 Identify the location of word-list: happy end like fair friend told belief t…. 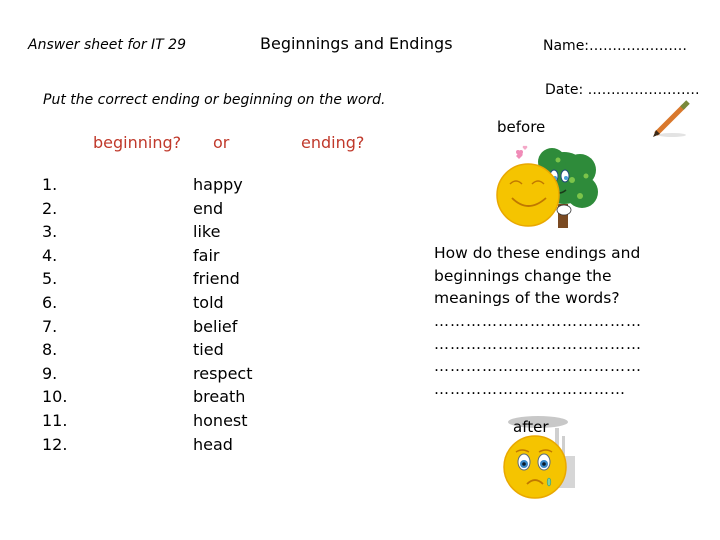
(222, 314).